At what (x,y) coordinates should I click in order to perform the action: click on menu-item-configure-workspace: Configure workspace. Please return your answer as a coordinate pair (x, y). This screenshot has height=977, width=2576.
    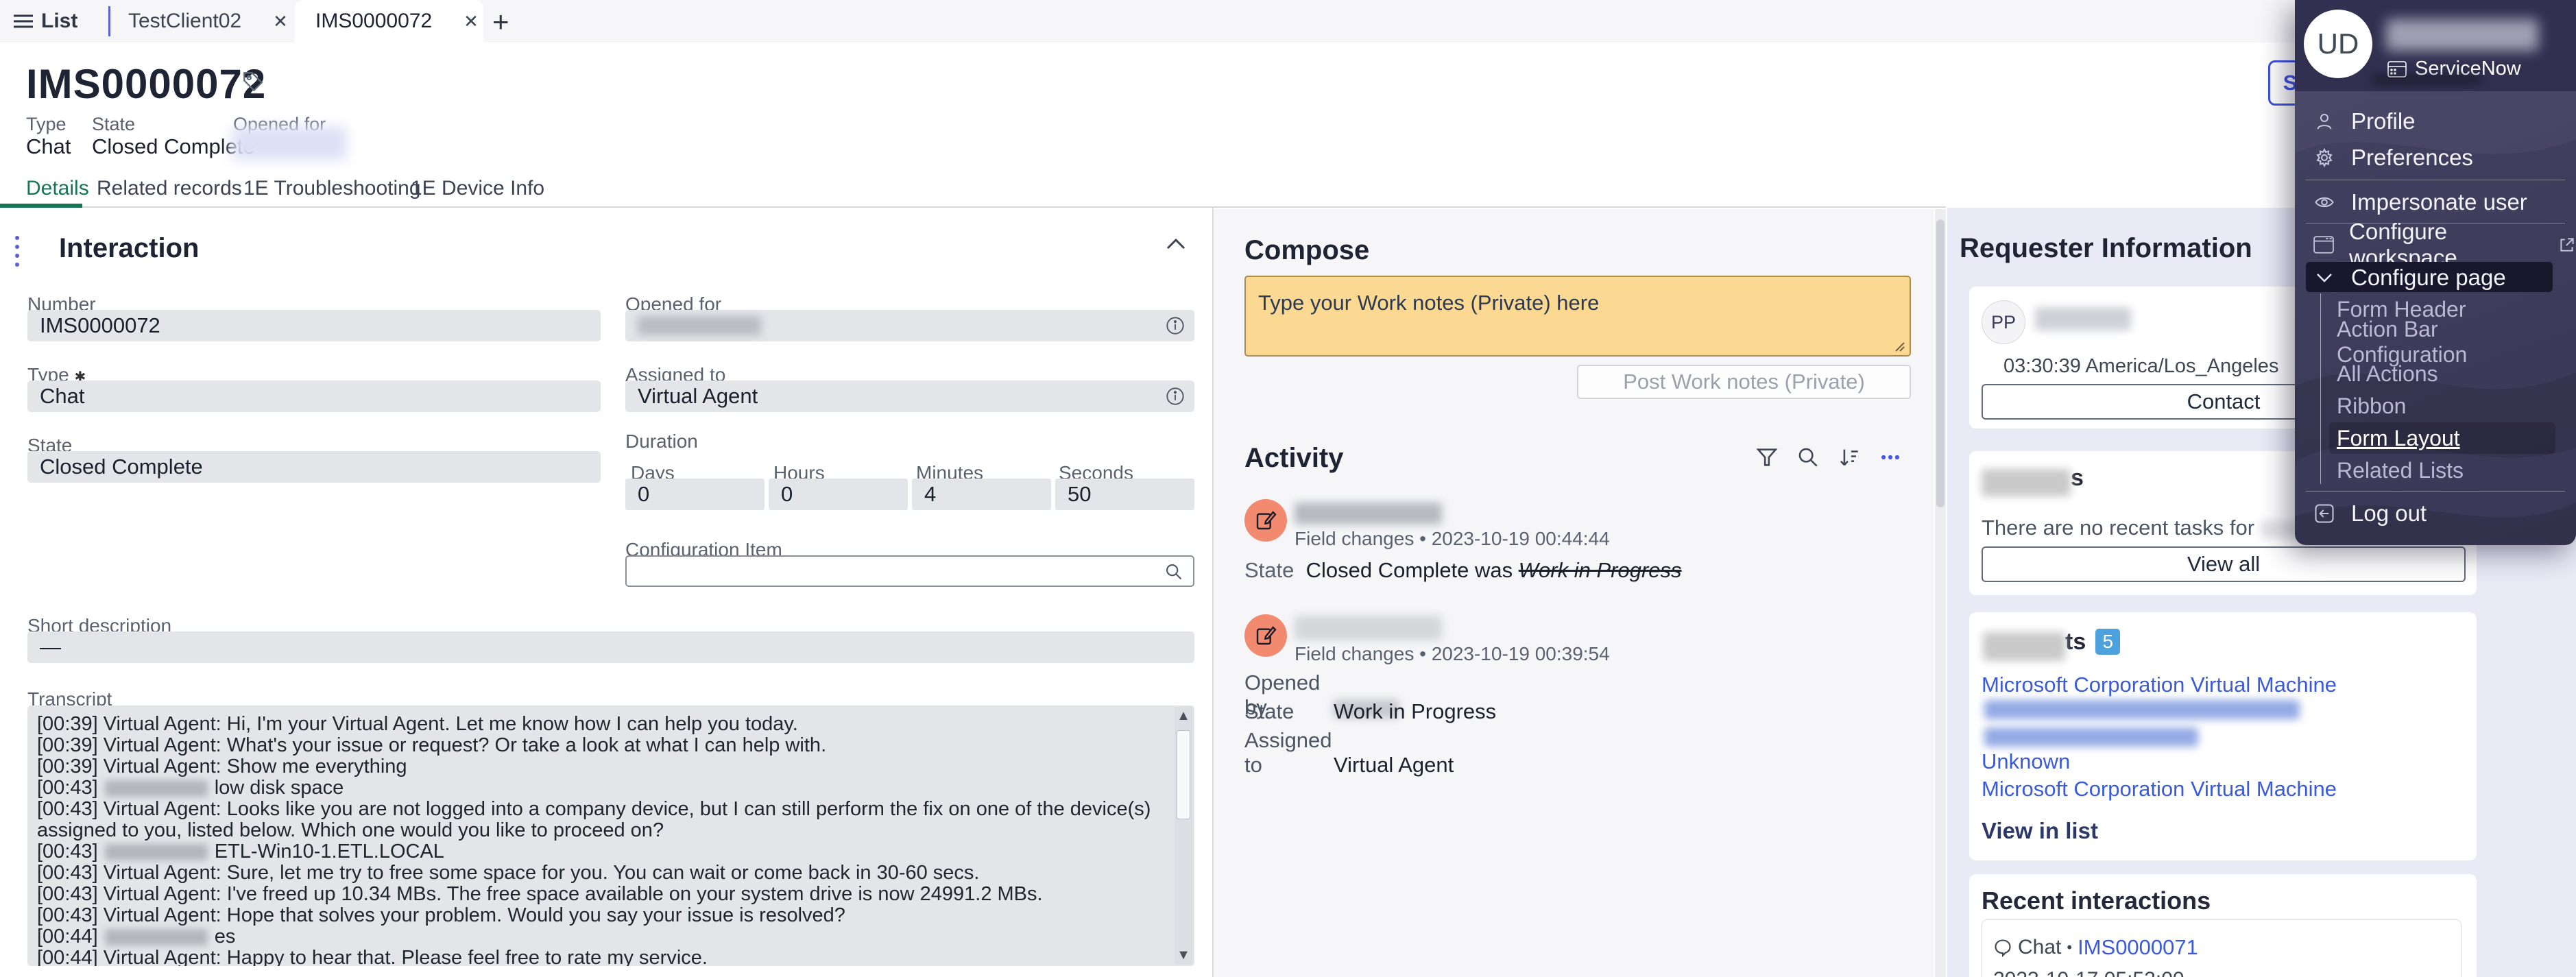
    Looking at the image, I should click on (2436, 245).